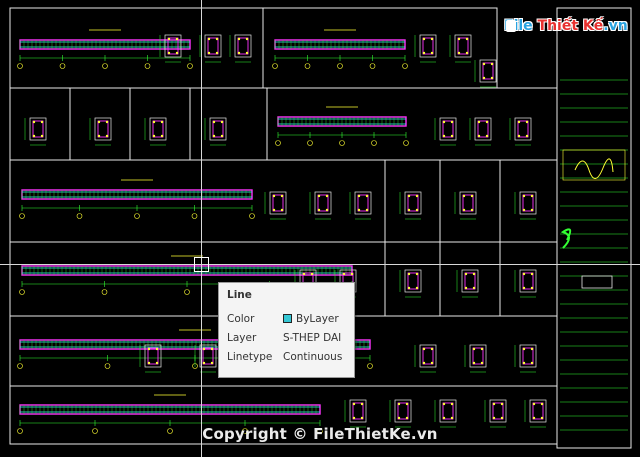 This screenshot has height=457, width=640. What do you see at coordinates (137, 199) in the screenshot?
I see `beam-elevation` at bounding box center [137, 199].